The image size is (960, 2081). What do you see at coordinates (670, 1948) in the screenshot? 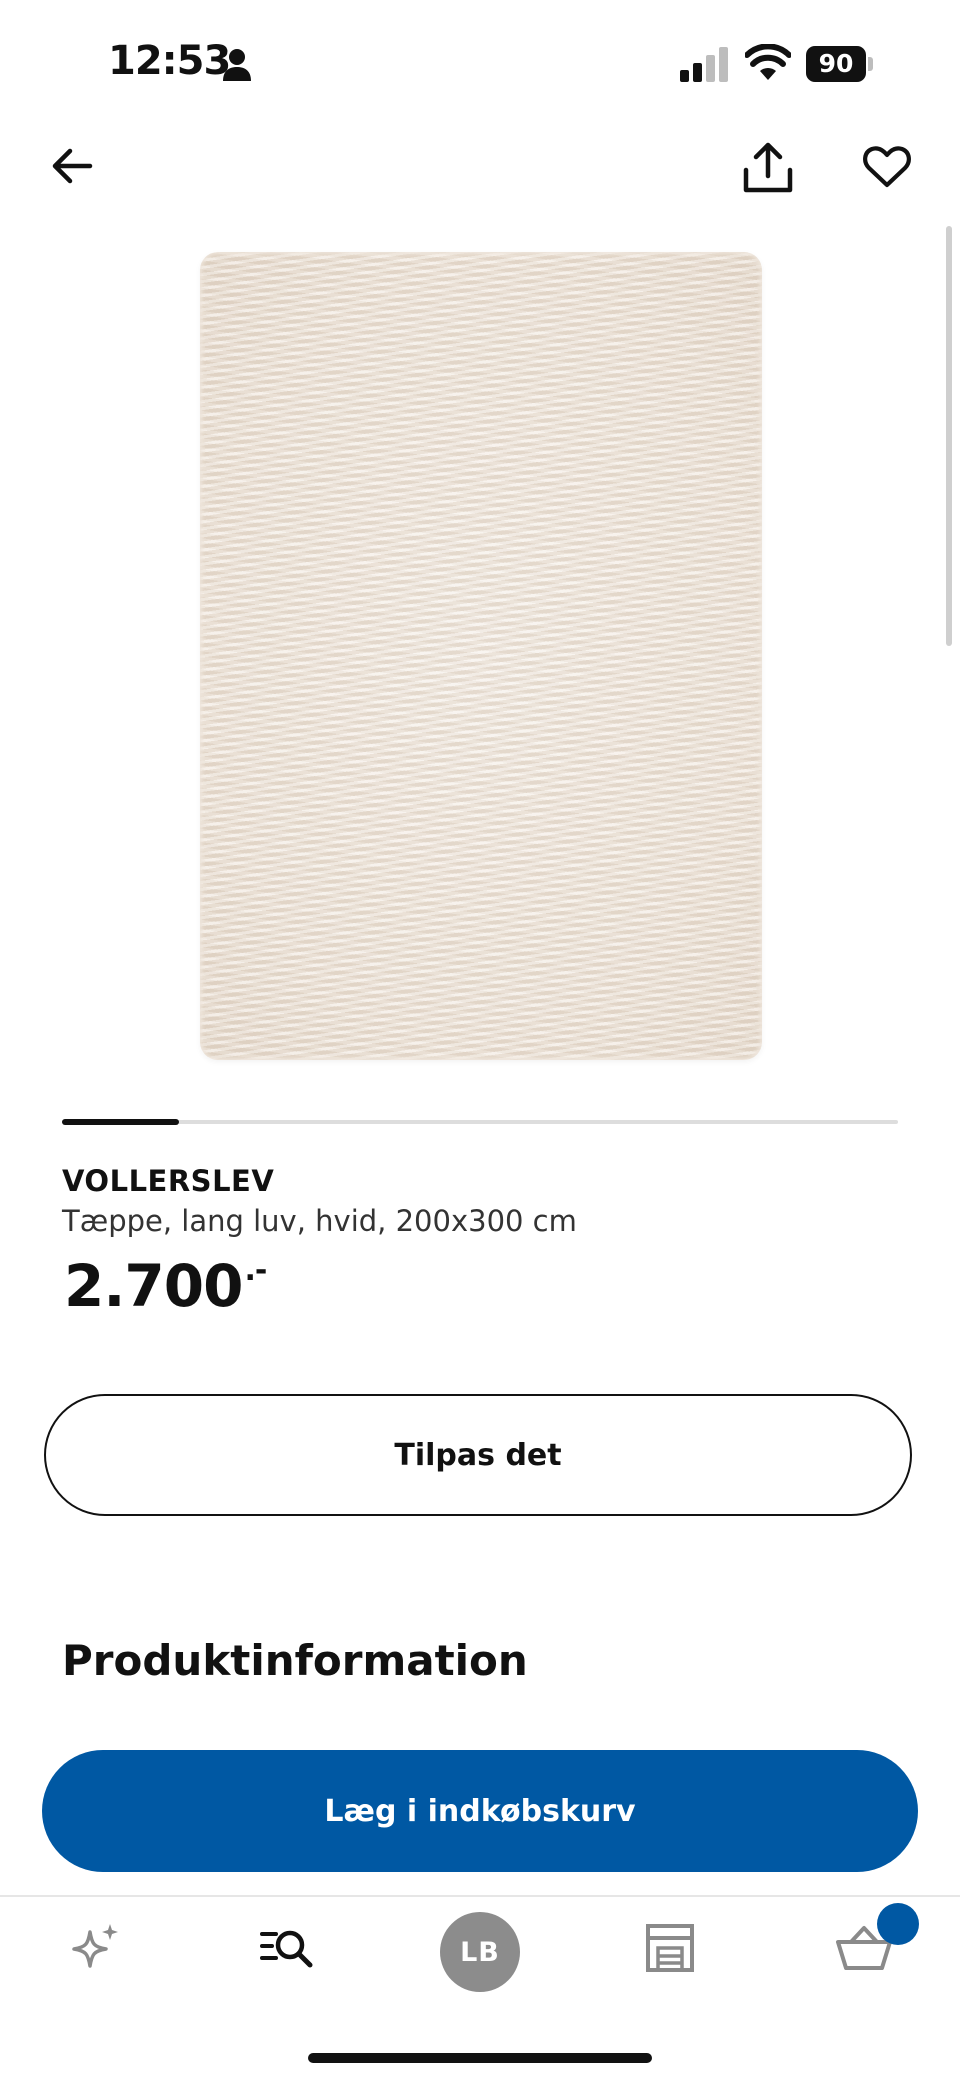
I see `store-icon` at bounding box center [670, 1948].